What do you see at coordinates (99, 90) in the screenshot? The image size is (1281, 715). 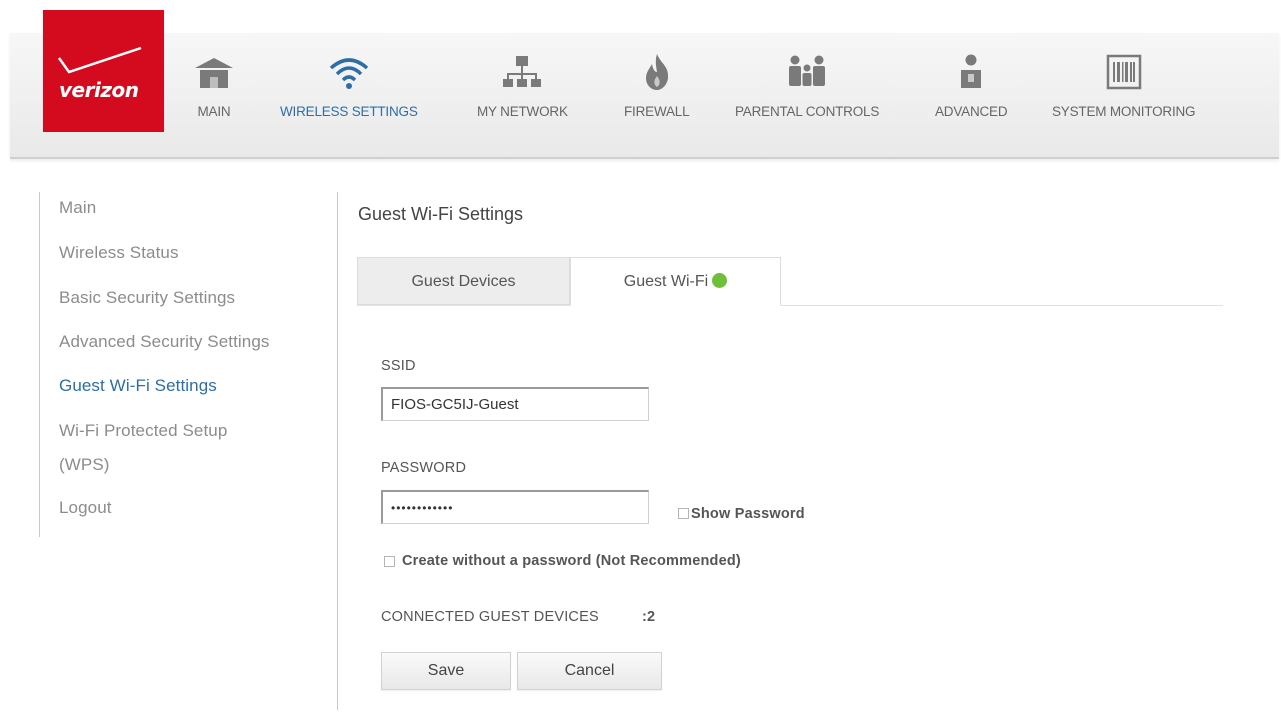 I see `logo-text: verizon` at bounding box center [99, 90].